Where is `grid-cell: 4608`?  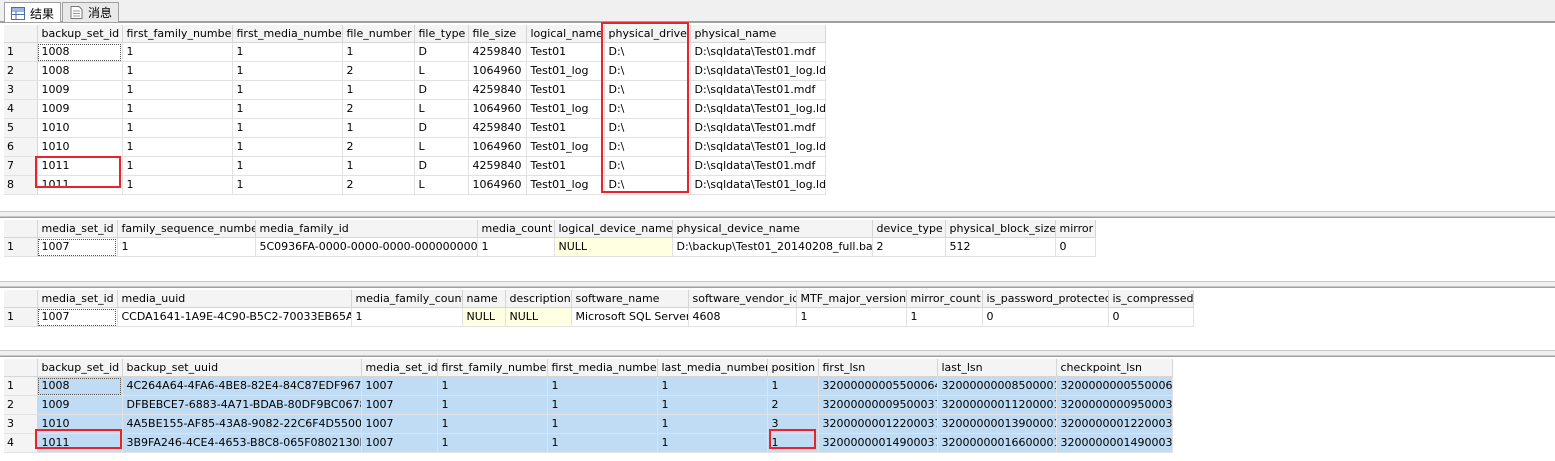
grid-cell: 4608 is located at coordinates (742, 317).